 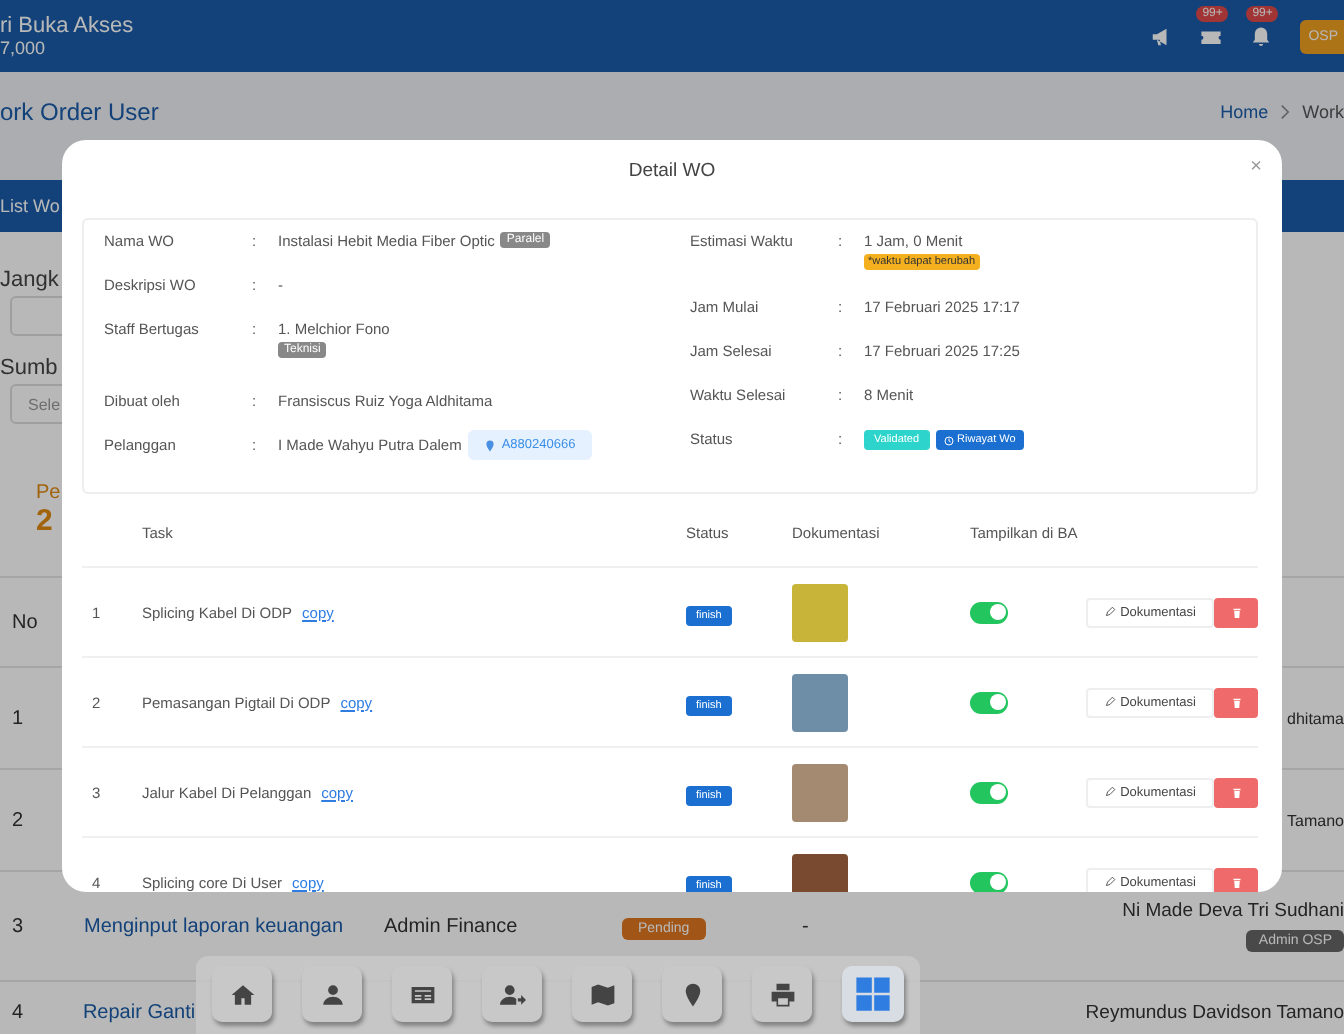 What do you see at coordinates (672, 170) in the screenshot?
I see `dialog-title: Detail WO` at bounding box center [672, 170].